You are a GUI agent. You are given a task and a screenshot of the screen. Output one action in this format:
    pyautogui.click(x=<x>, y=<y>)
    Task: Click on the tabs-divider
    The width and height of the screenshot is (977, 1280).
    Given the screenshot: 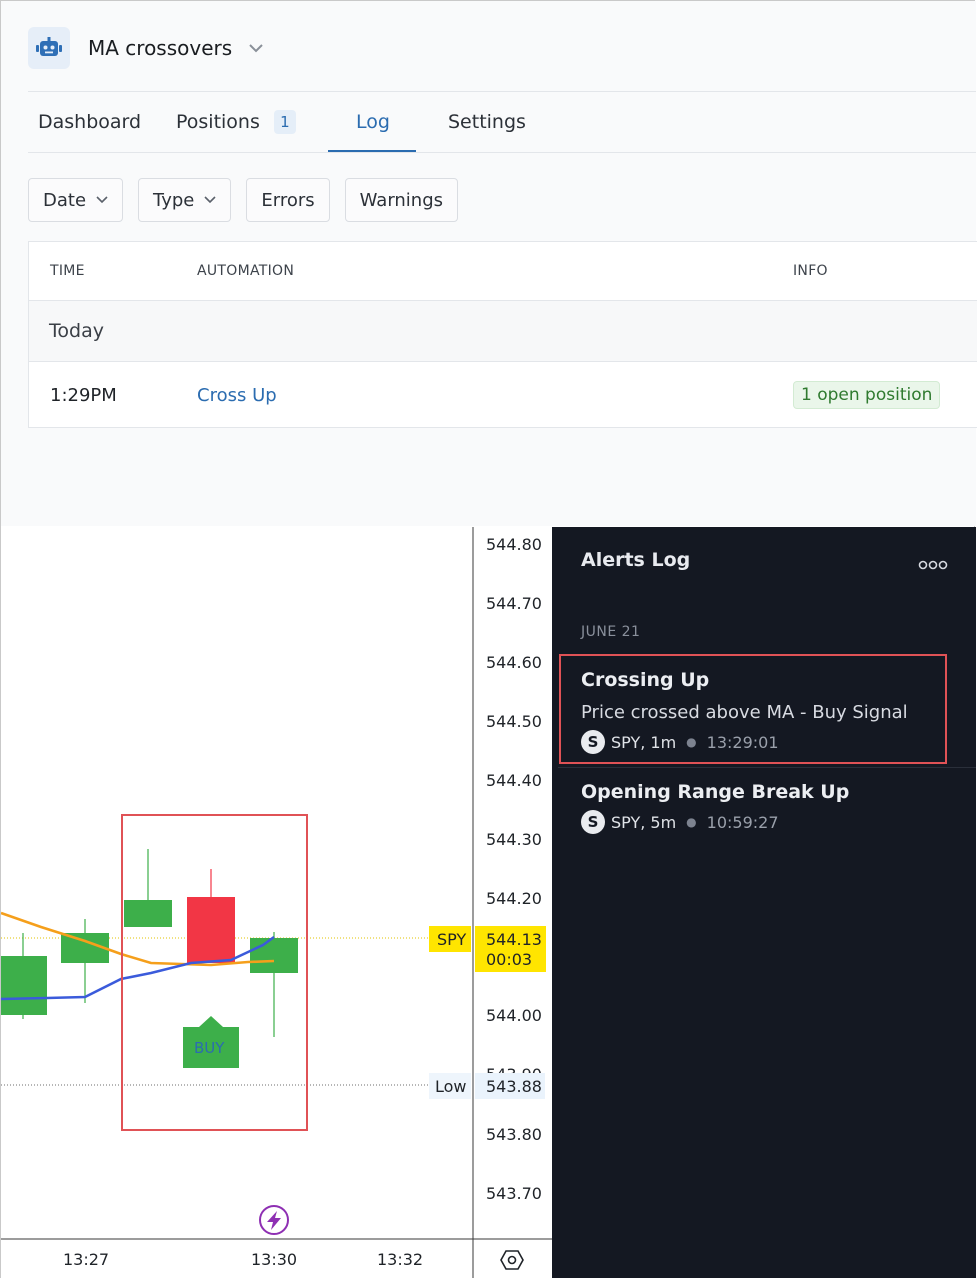 What is the action you would take?
    pyautogui.click(x=502, y=152)
    